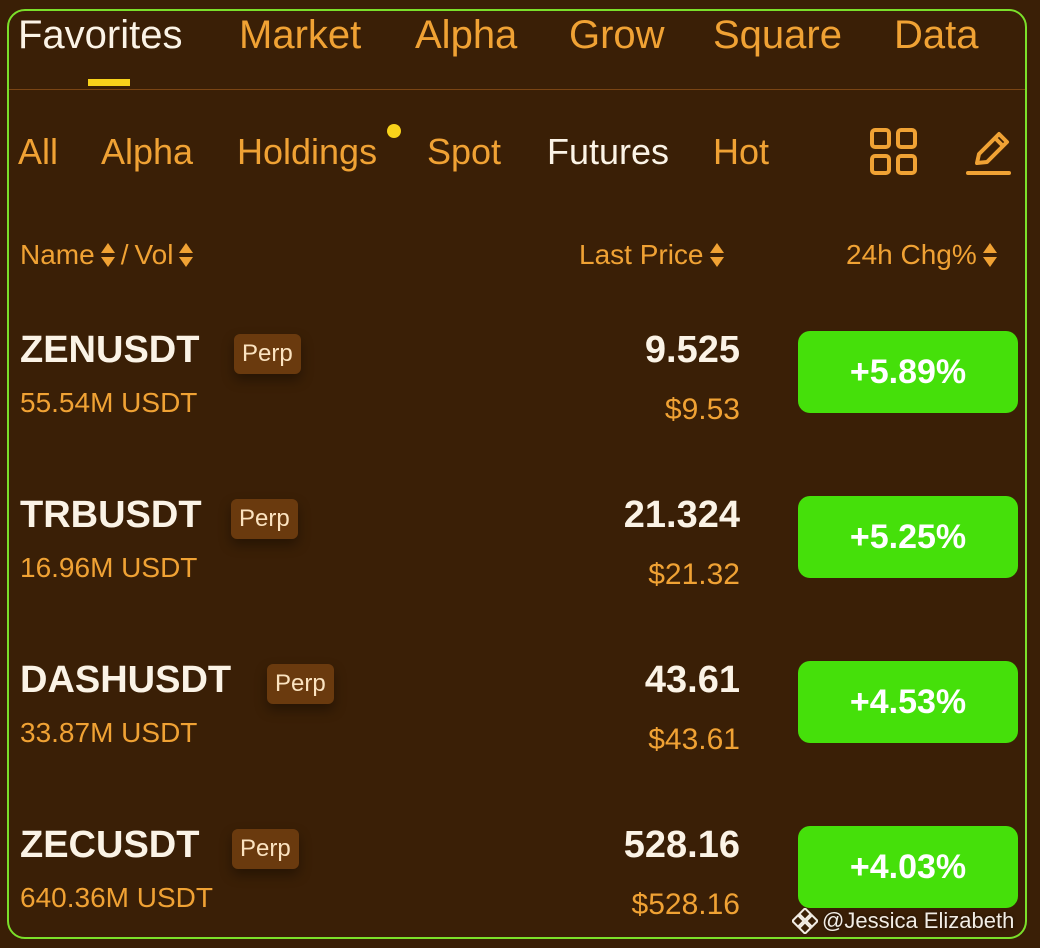  I want to click on last-price: 21.324, so click(681, 515).